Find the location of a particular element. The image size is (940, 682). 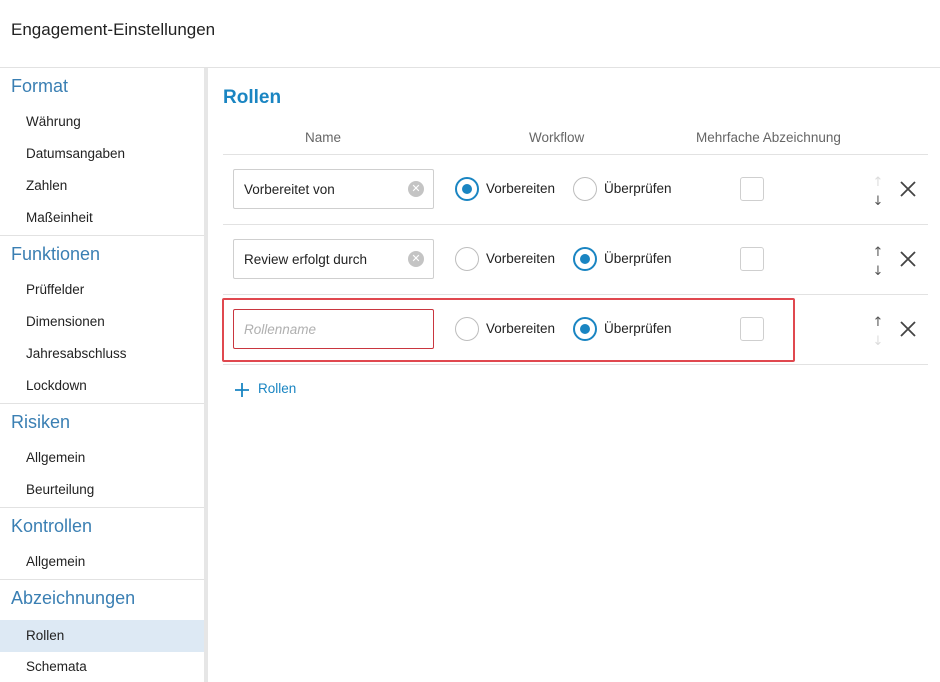

page-header: Engagement-Einstellungen is located at coordinates (470, 34).